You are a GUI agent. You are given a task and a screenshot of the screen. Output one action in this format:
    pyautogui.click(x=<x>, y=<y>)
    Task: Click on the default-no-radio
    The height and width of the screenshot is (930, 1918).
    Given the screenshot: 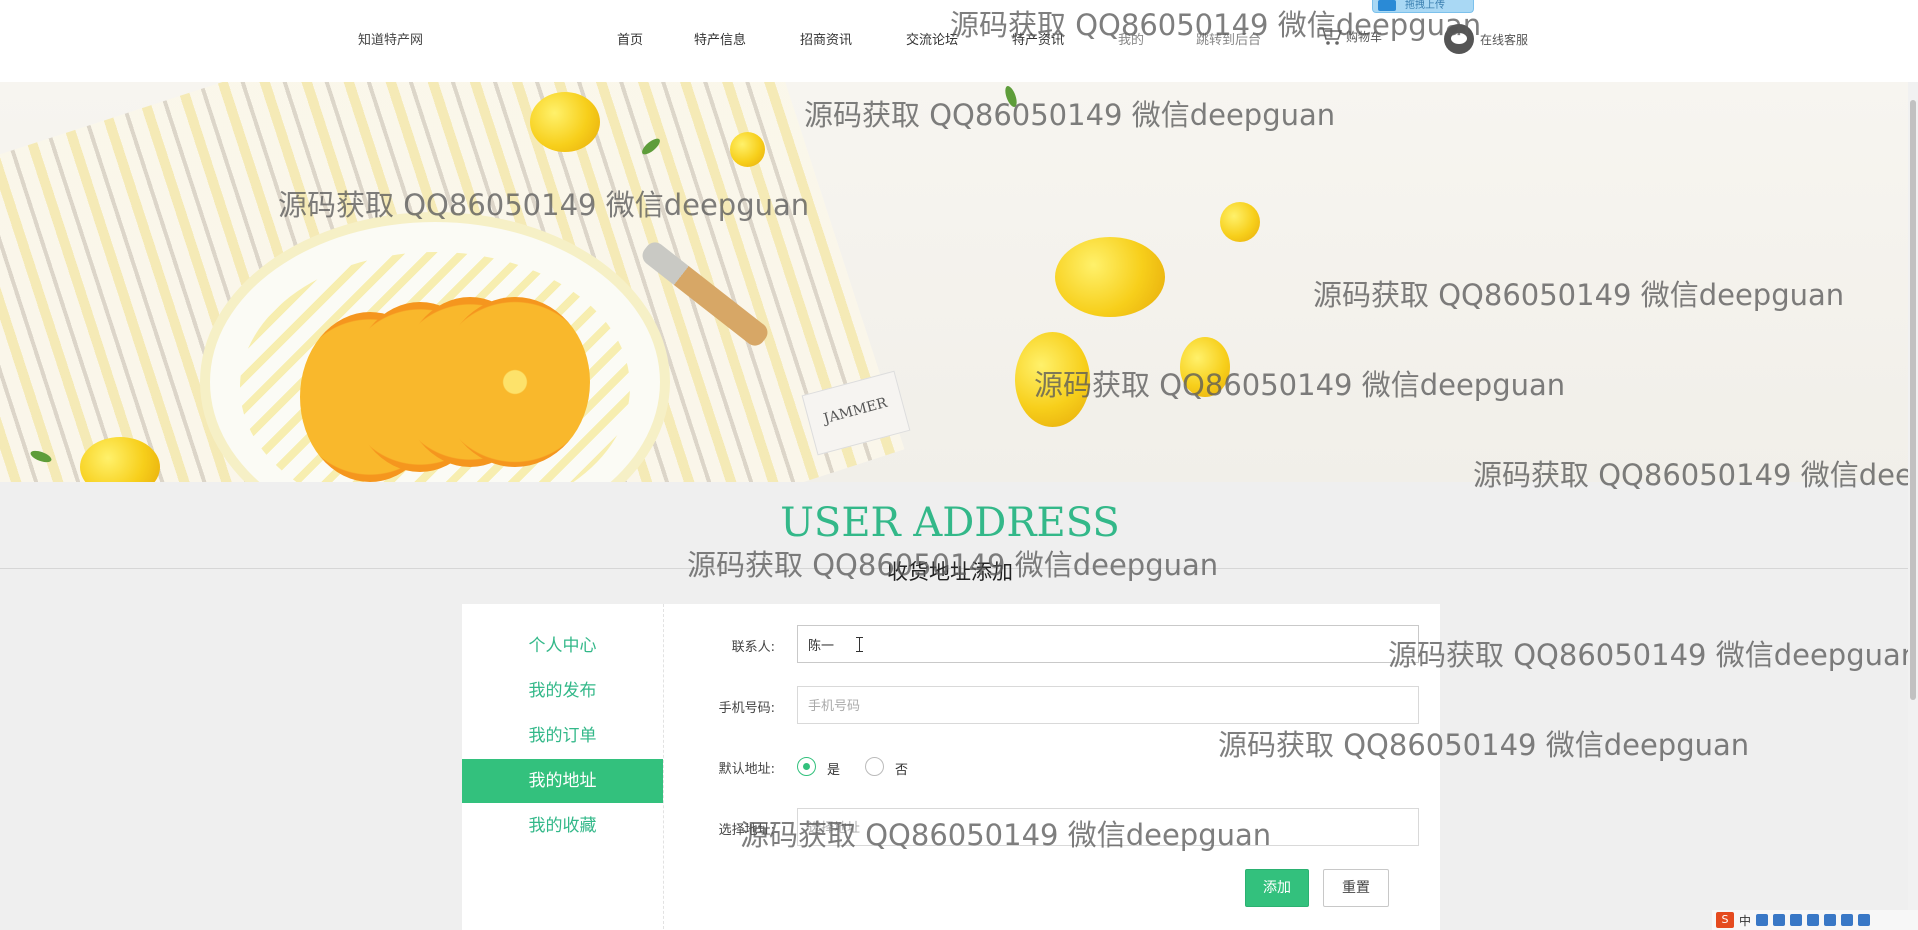 What is the action you would take?
    pyautogui.click(x=874, y=766)
    